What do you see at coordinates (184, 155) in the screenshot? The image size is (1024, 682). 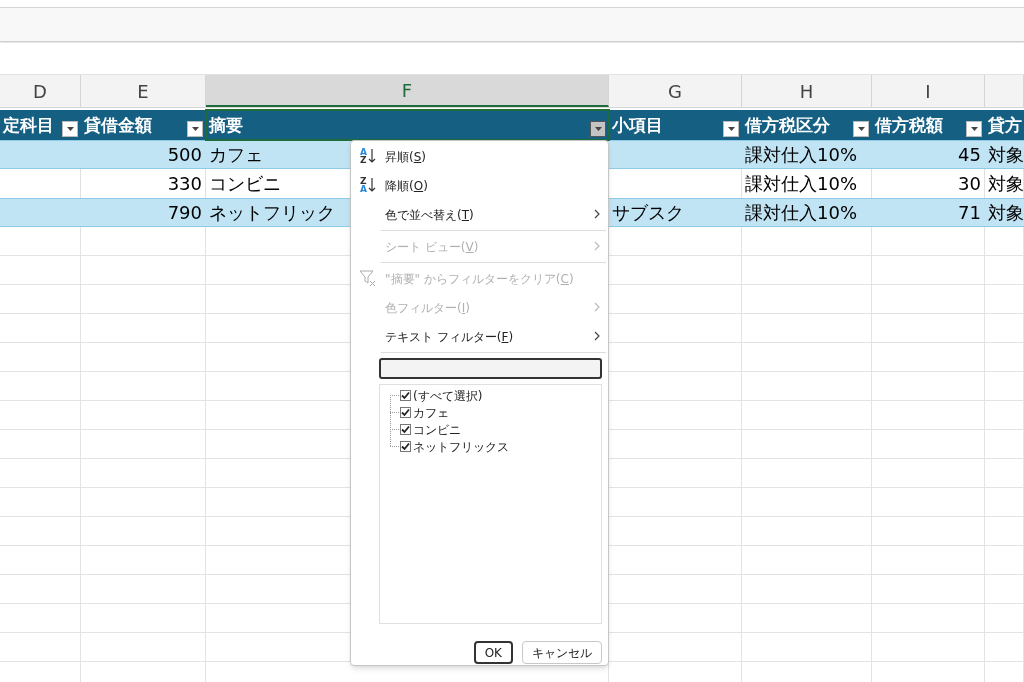 I see `table-cell-text: 500` at bounding box center [184, 155].